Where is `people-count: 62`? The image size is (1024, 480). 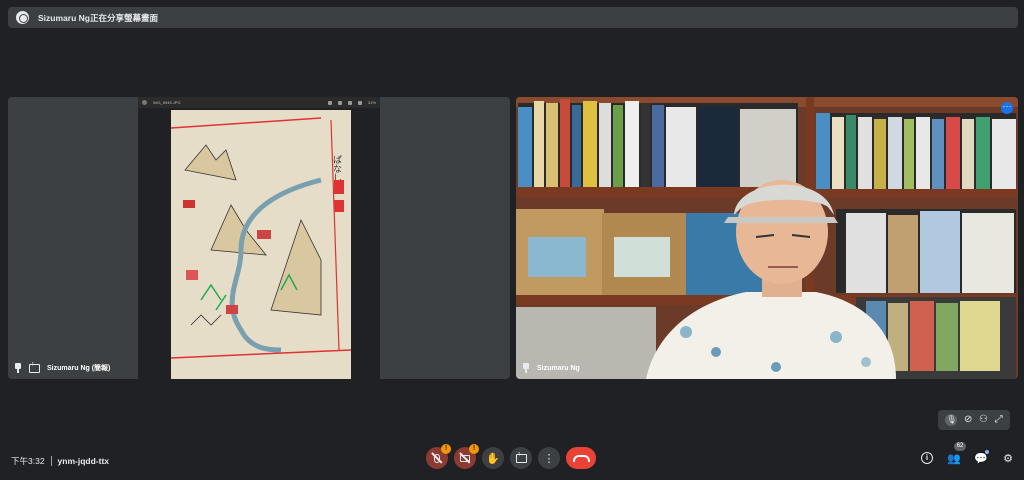 people-count: 62 is located at coordinates (960, 446).